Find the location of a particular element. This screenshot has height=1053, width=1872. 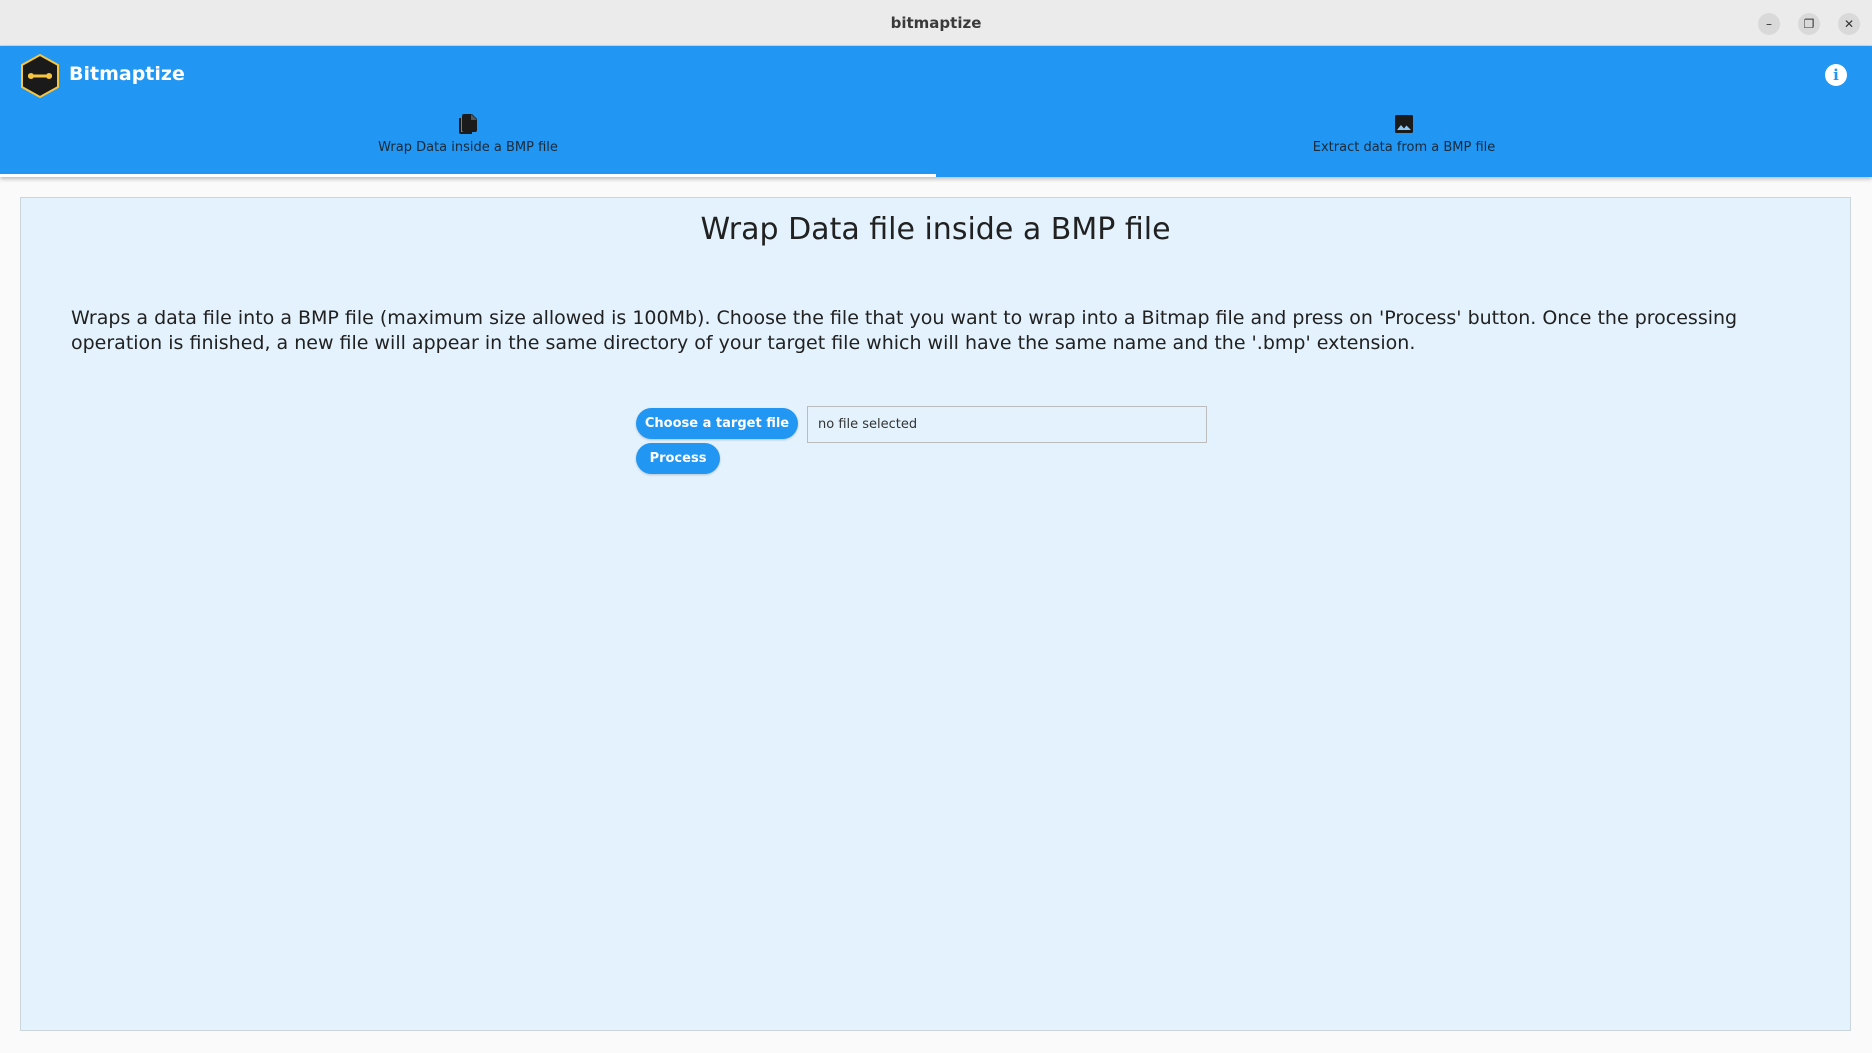

close-icon: ✕ is located at coordinates (1849, 24).